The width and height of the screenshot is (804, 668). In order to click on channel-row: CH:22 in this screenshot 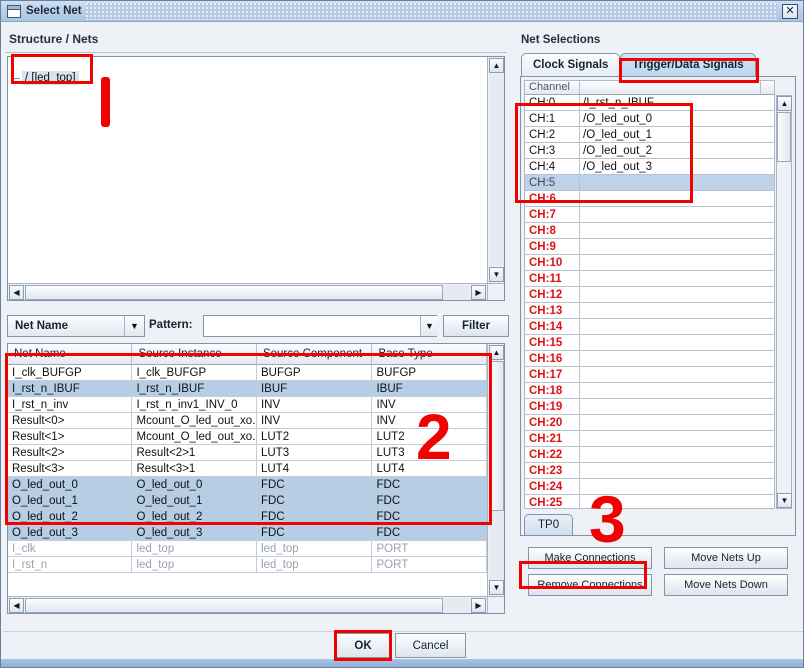, I will do `click(649, 455)`.